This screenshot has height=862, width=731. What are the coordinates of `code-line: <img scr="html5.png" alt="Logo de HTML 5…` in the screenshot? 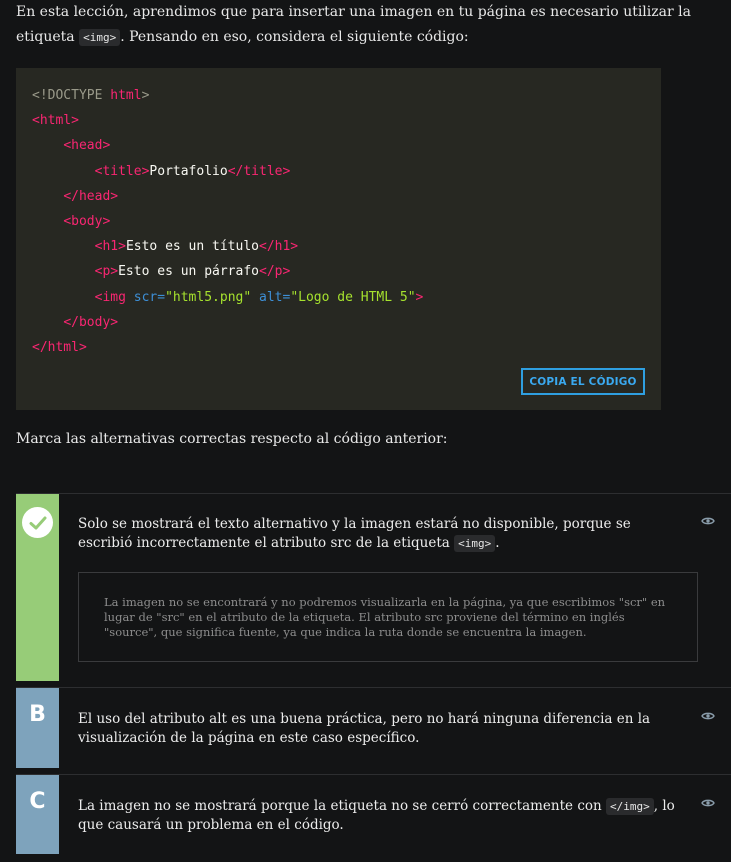 It's located at (228, 297).